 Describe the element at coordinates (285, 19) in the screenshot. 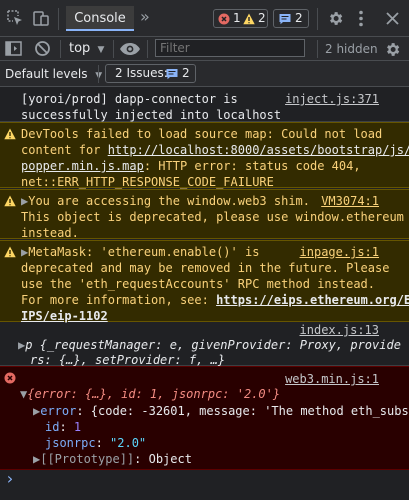

I see `message-icon` at that location.